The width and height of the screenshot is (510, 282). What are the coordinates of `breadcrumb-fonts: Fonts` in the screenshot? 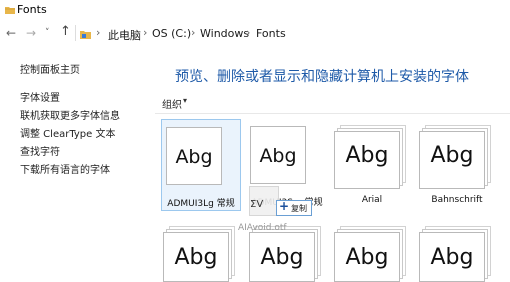 It's located at (271, 33).